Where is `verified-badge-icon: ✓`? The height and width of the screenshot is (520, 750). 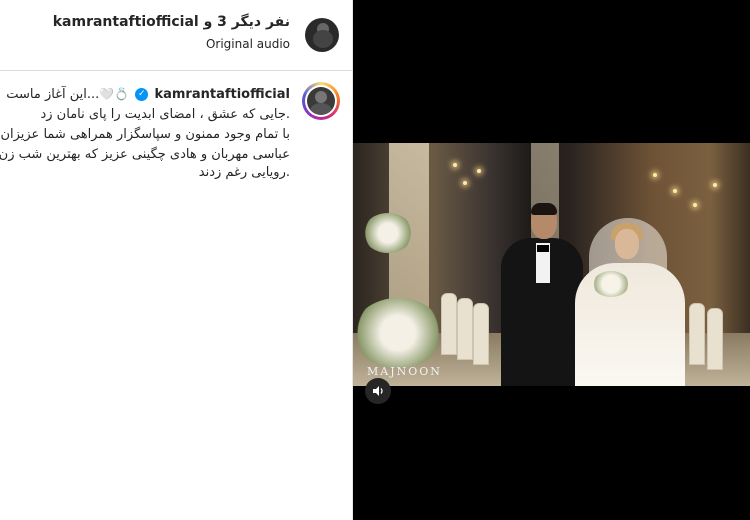 verified-badge-icon: ✓ is located at coordinates (142, 94).